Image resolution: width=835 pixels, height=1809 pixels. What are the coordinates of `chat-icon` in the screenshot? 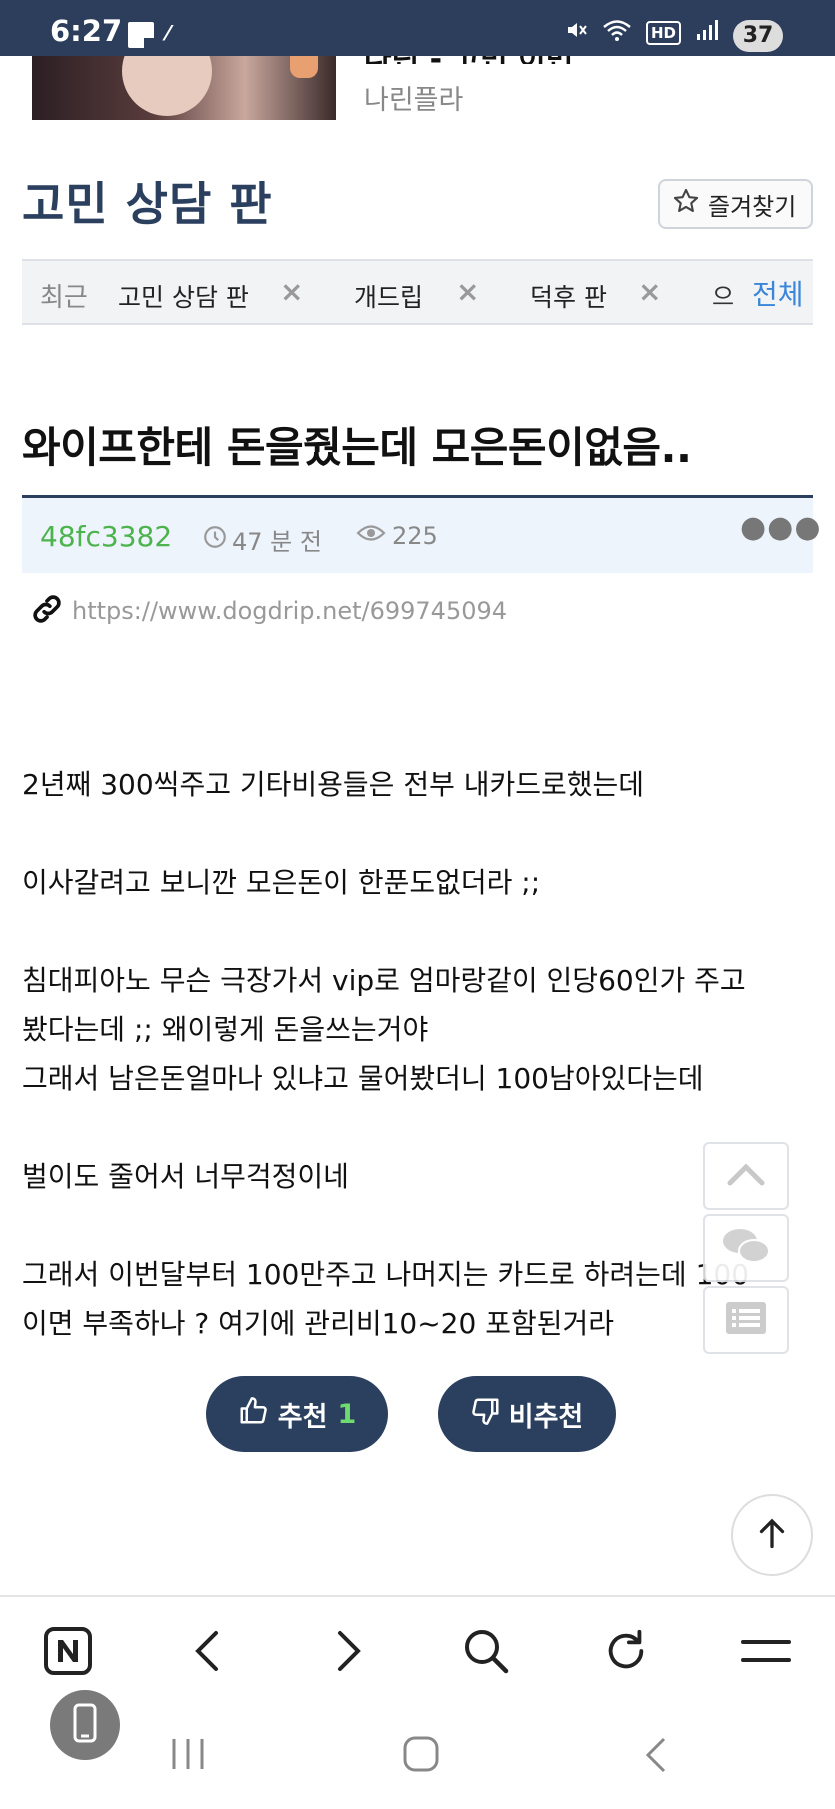 It's located at (746, 1248).